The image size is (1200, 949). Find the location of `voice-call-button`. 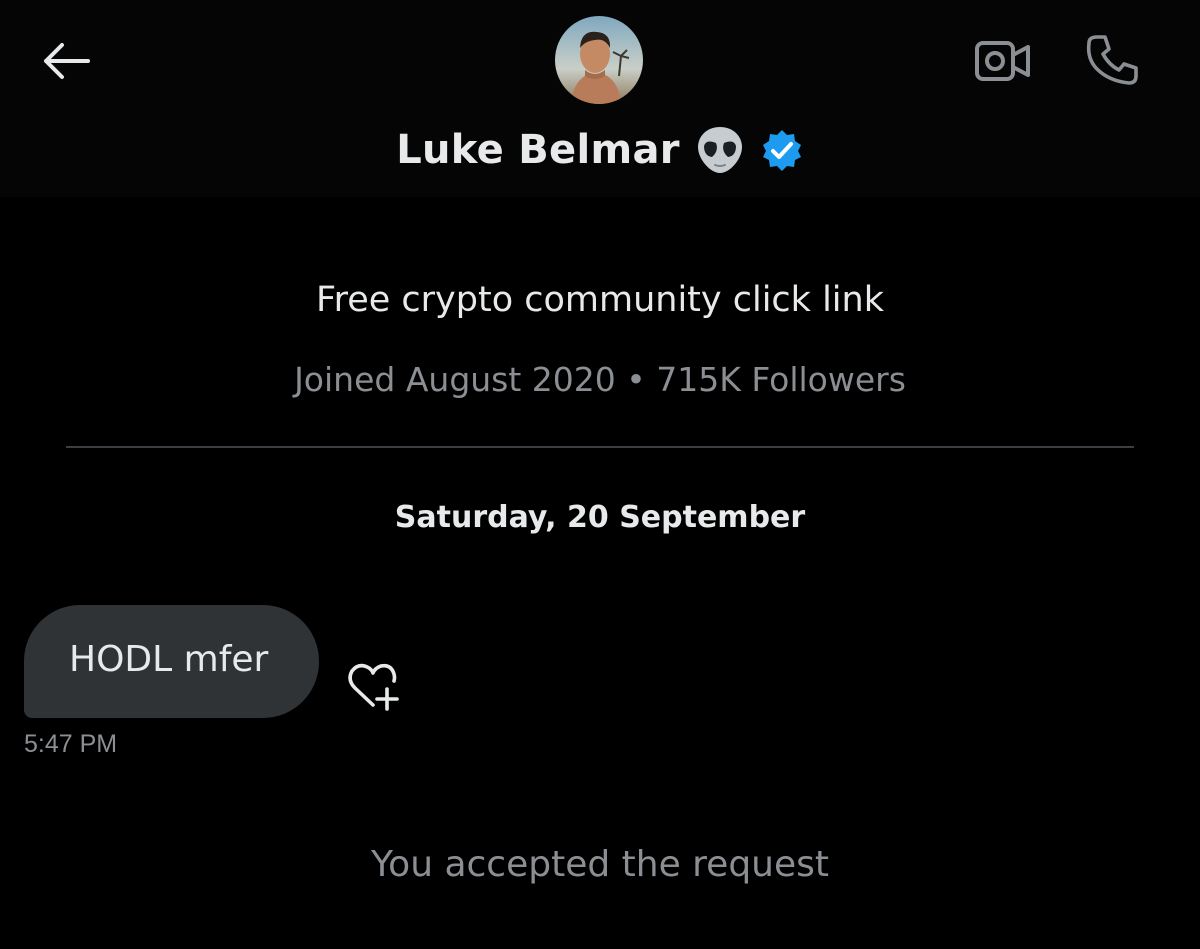

voice-call-button is located at coordinates (1112, 60).